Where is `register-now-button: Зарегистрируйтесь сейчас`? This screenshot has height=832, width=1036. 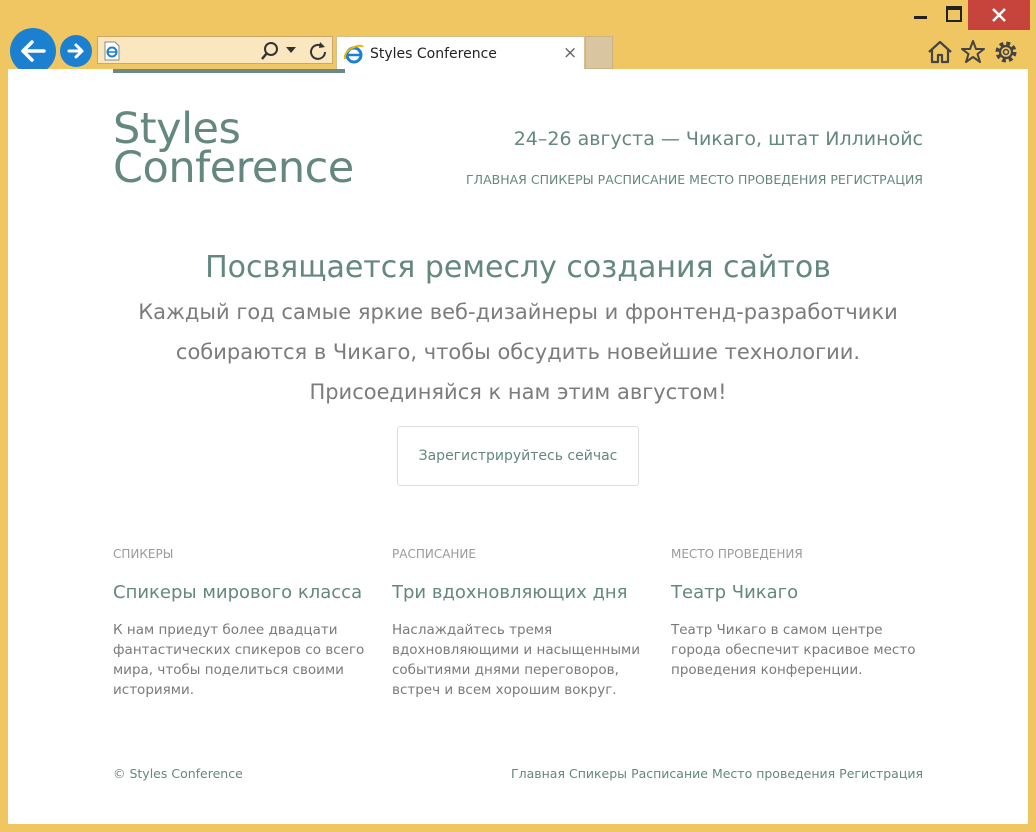
register-now-button: Зарегистрируйтесь сейчас is located at coordinates (518, 456).